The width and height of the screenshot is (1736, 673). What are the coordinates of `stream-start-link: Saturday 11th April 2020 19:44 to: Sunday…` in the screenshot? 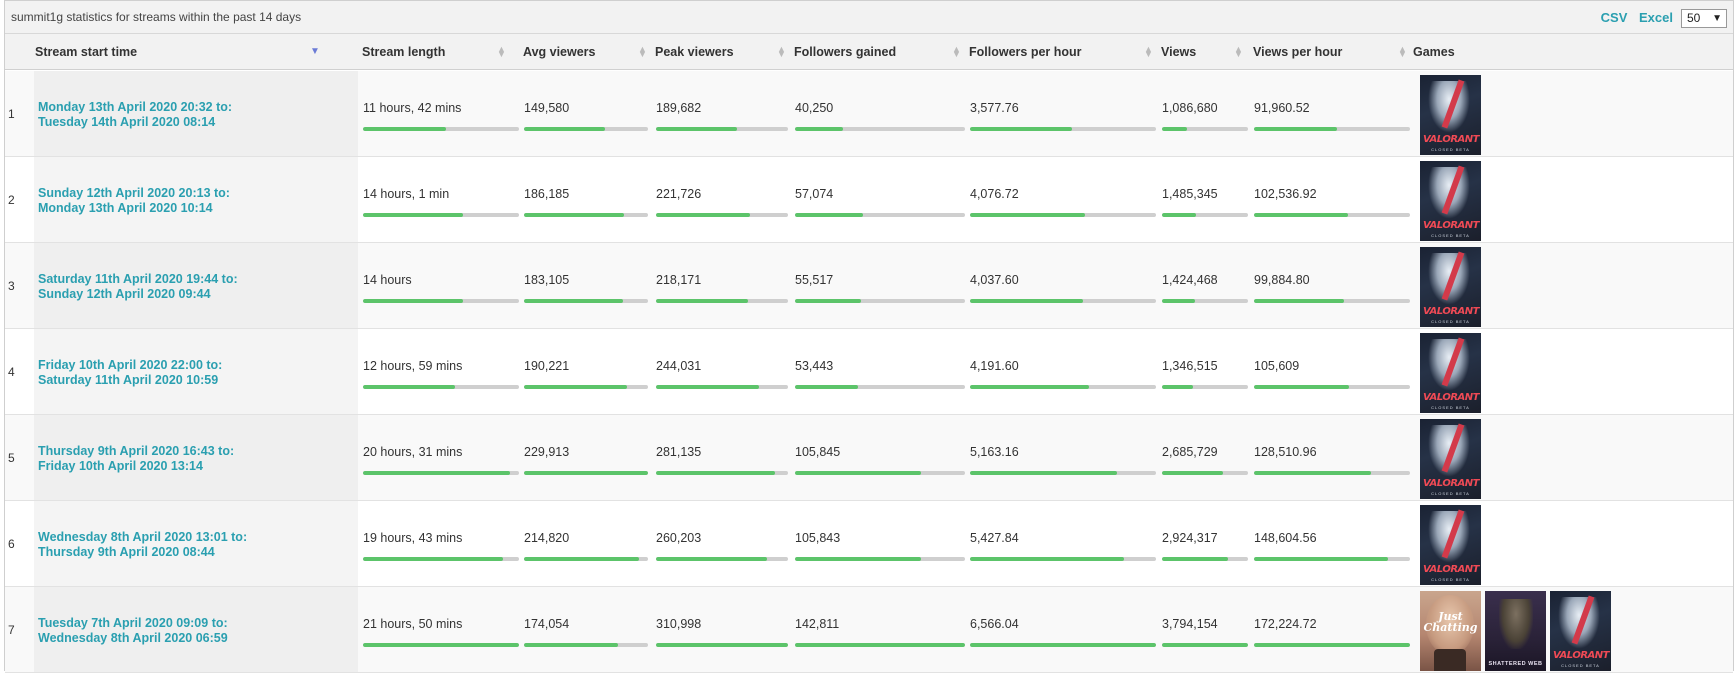 It's located at (138, 287).